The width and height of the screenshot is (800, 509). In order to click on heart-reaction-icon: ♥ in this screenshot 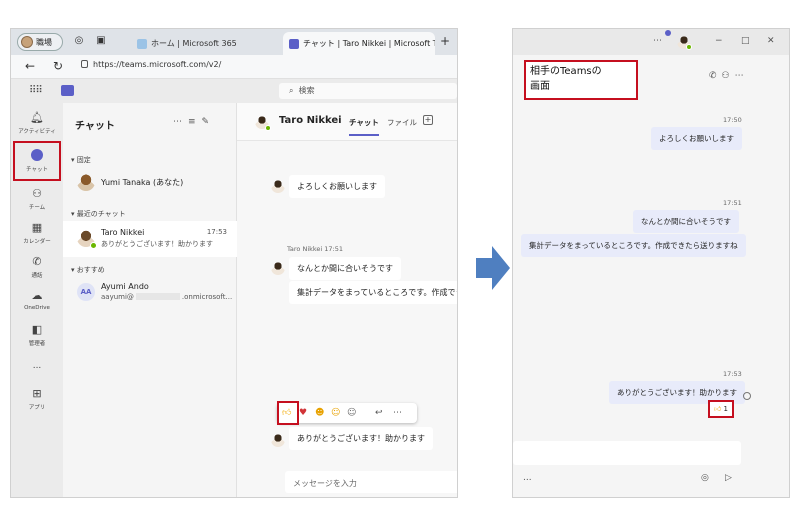, I will do `click(303, 413)`.